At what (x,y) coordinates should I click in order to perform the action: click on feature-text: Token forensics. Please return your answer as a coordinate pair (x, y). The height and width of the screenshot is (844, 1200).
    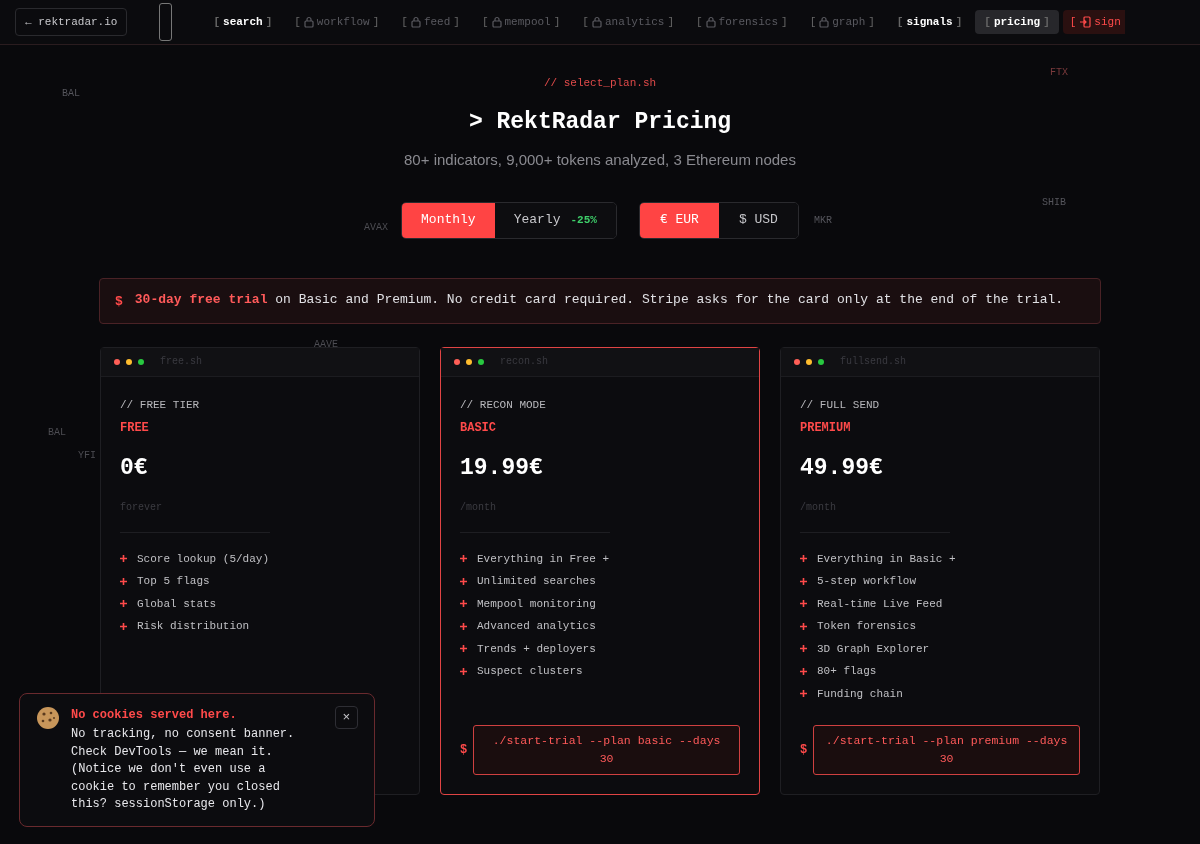
    Looking at the image, I should click on (867, 626).